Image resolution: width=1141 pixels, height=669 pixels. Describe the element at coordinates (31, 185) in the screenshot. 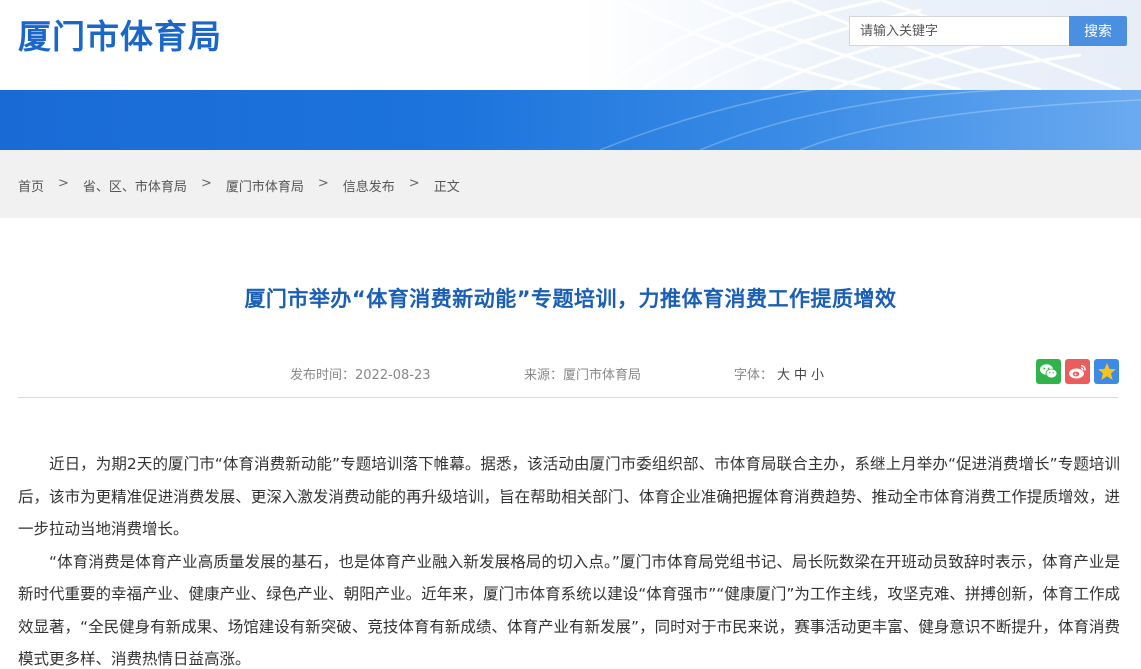

I see `breadcrumb-home: 首页` at that location.